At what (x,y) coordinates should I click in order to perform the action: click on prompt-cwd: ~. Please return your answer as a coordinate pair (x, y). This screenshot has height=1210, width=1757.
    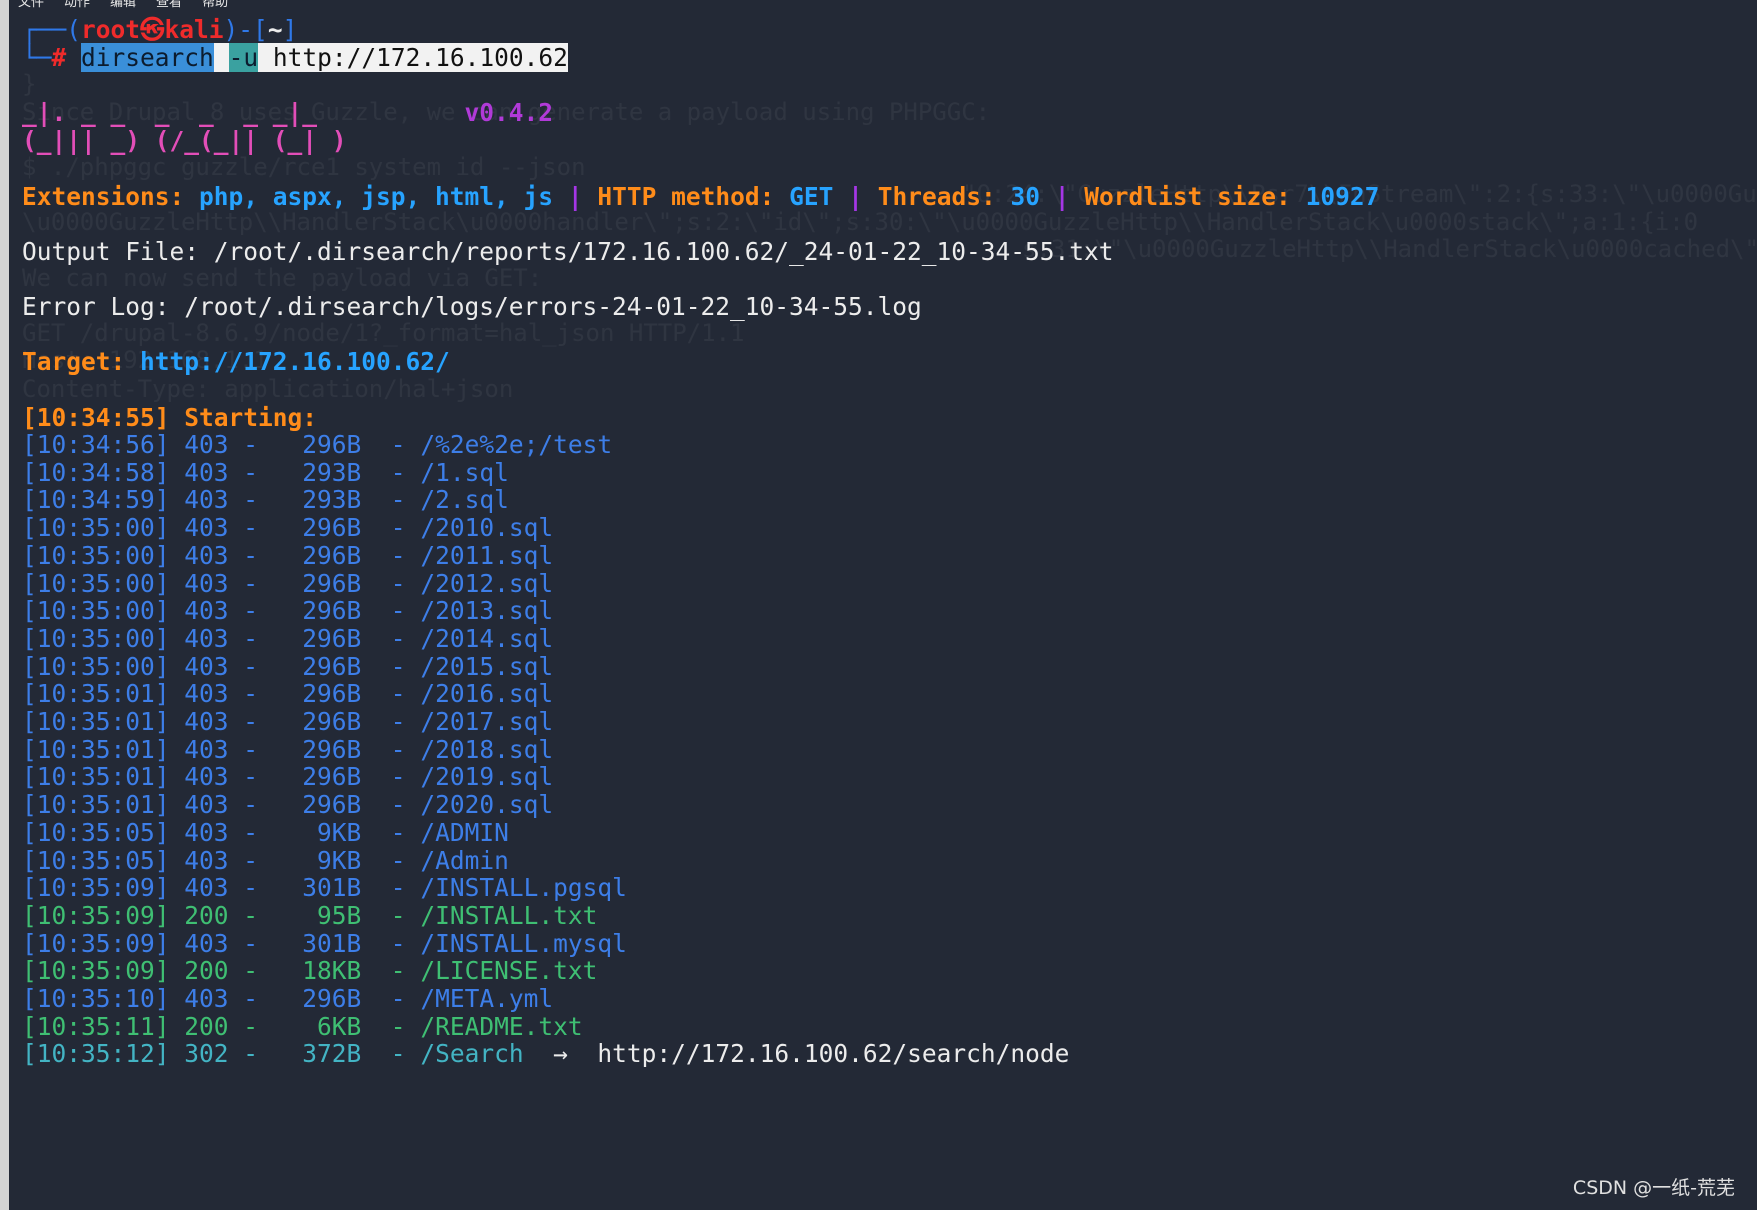
    Looking at the image, I should click on (275, 29).